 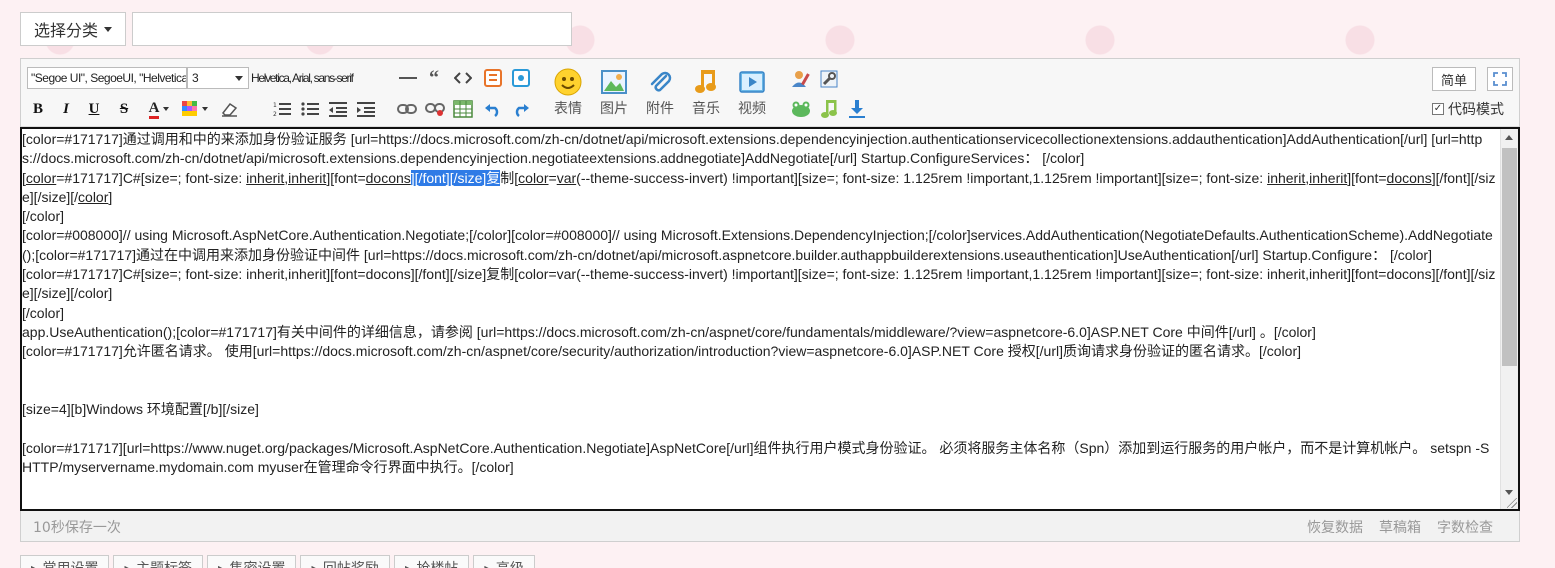 What do you see at coordinates (1509, 257) in the screenshot?
I see `scrollbar-thumb` at bounding box center [1509, 257].